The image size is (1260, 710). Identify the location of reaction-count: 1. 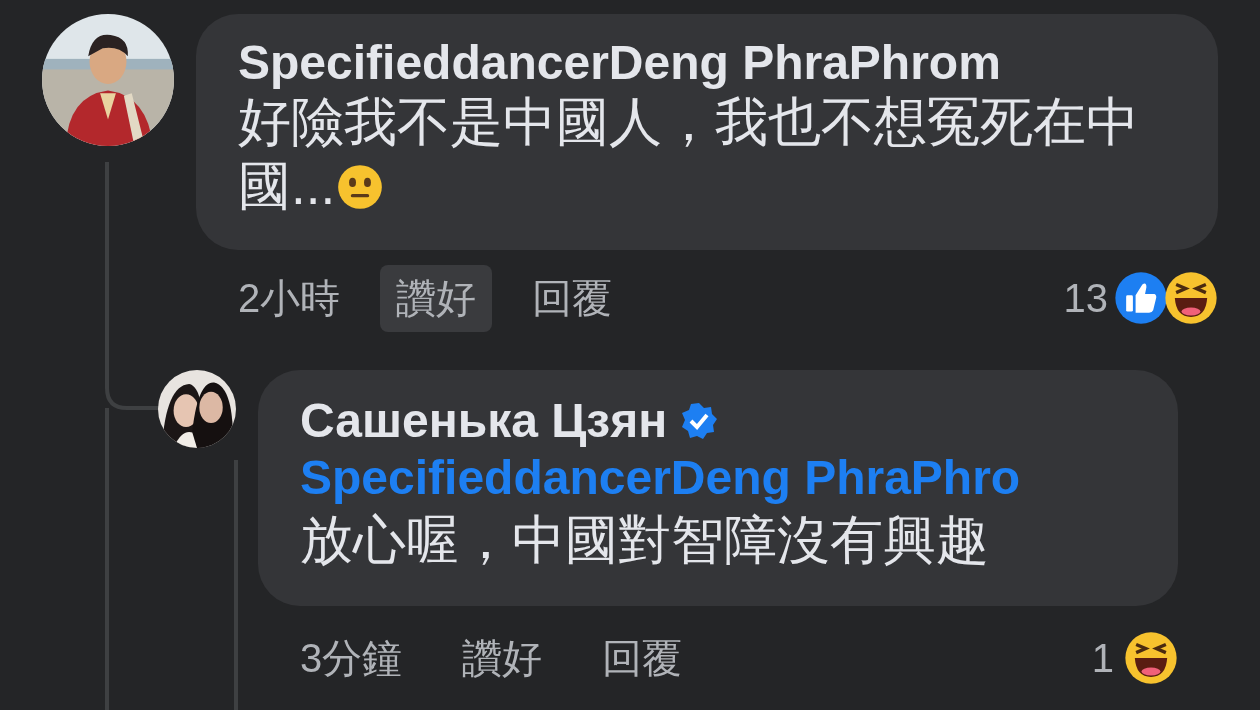
(1102, 658).